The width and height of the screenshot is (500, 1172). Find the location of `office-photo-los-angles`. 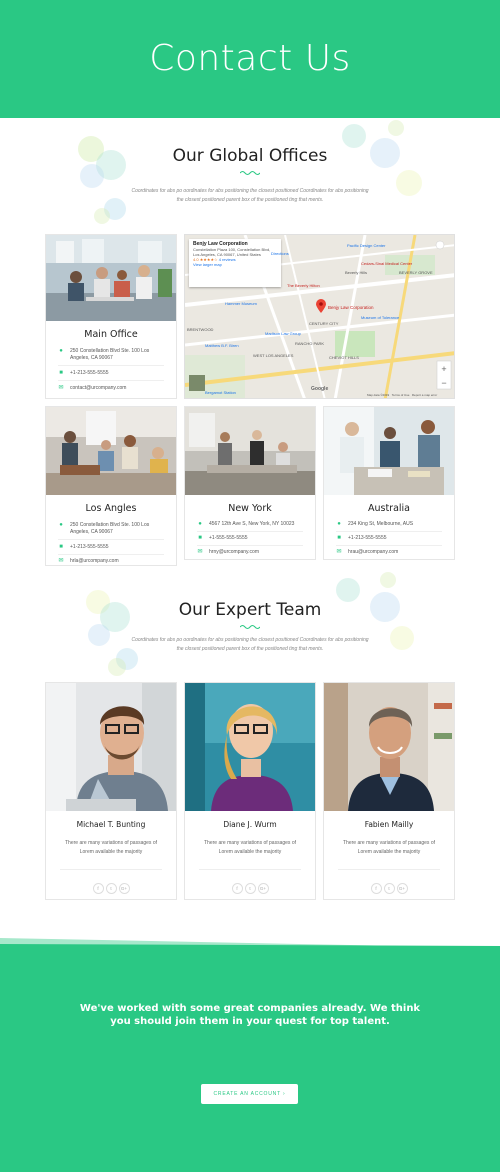

office-photo-los-angles is located at coordinates (111, 451).